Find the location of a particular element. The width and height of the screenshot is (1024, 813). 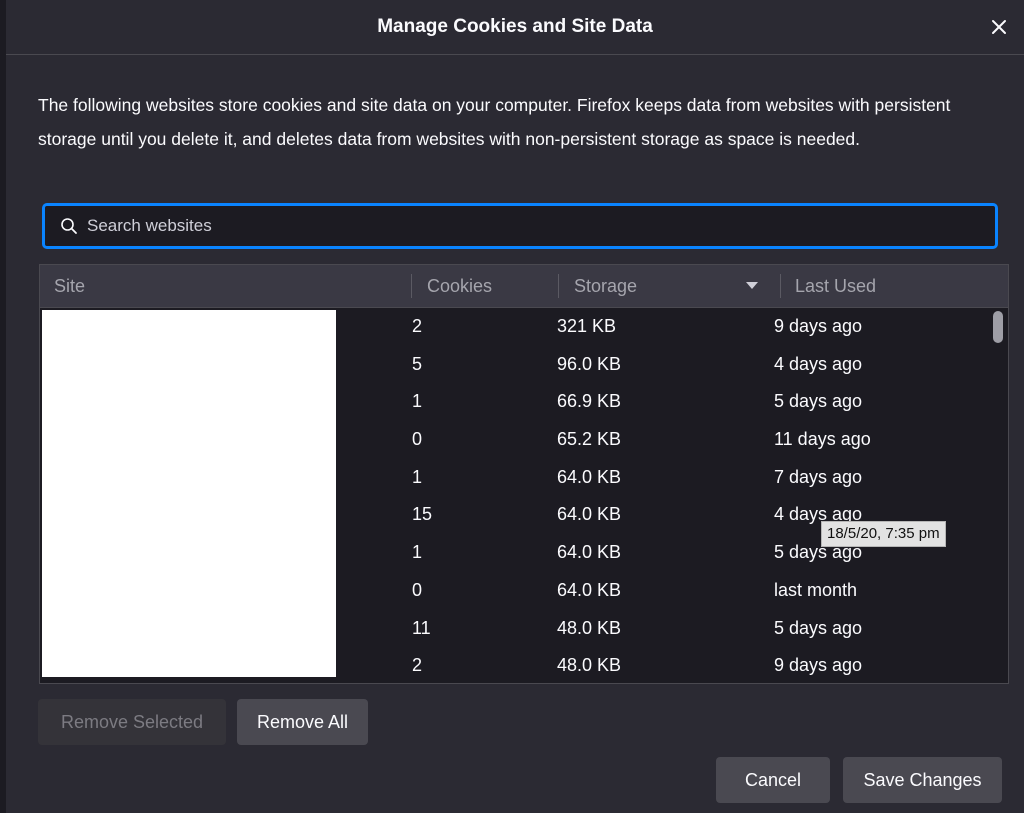

scrollbar-thumb is located at coordinates (998, 327).